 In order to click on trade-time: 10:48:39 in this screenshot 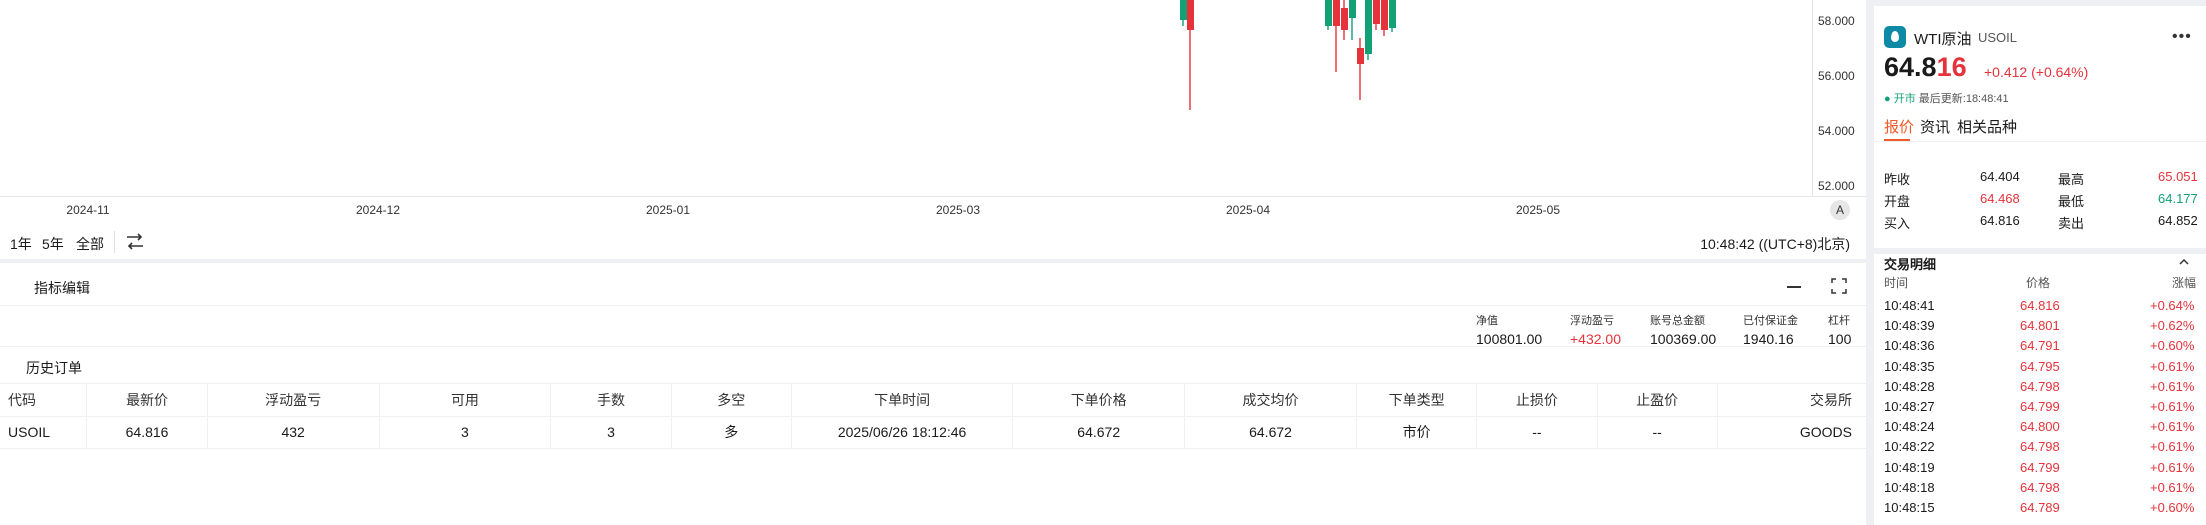, I will do `click(1909, 326)`.